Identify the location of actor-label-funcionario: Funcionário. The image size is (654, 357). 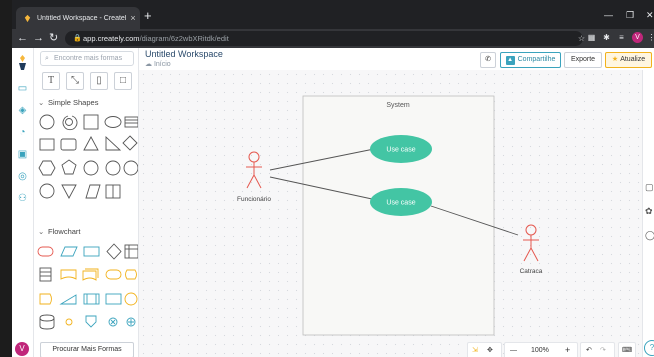
(254, 199).